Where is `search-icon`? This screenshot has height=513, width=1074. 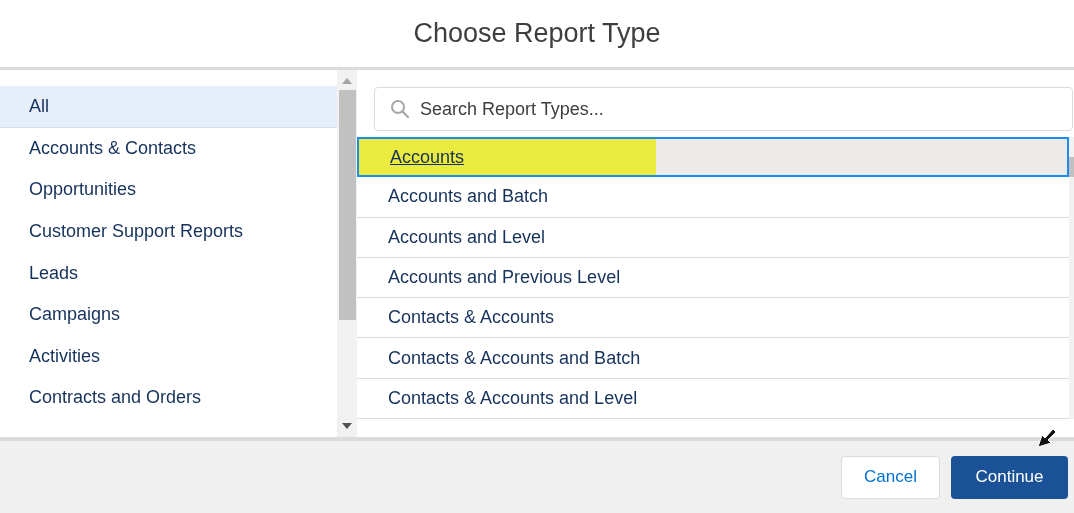
search-icon is located at coordinates (400, 109).